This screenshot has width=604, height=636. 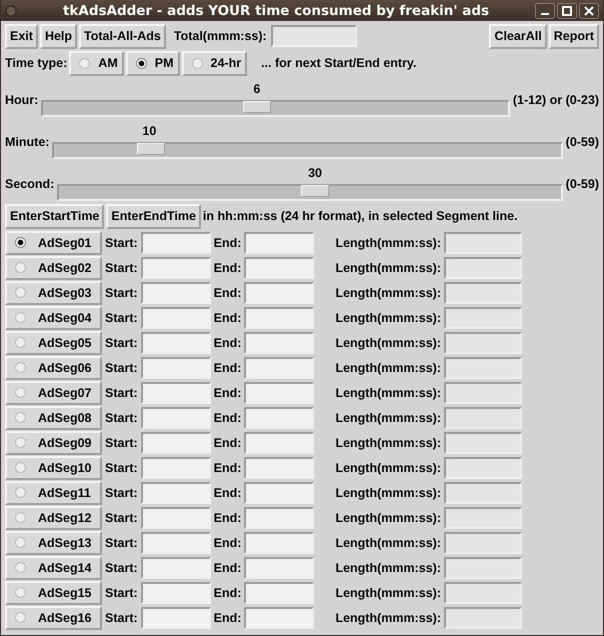 I want to click on enter-time-button: EnterEndTime, so click(x=153, y=216).